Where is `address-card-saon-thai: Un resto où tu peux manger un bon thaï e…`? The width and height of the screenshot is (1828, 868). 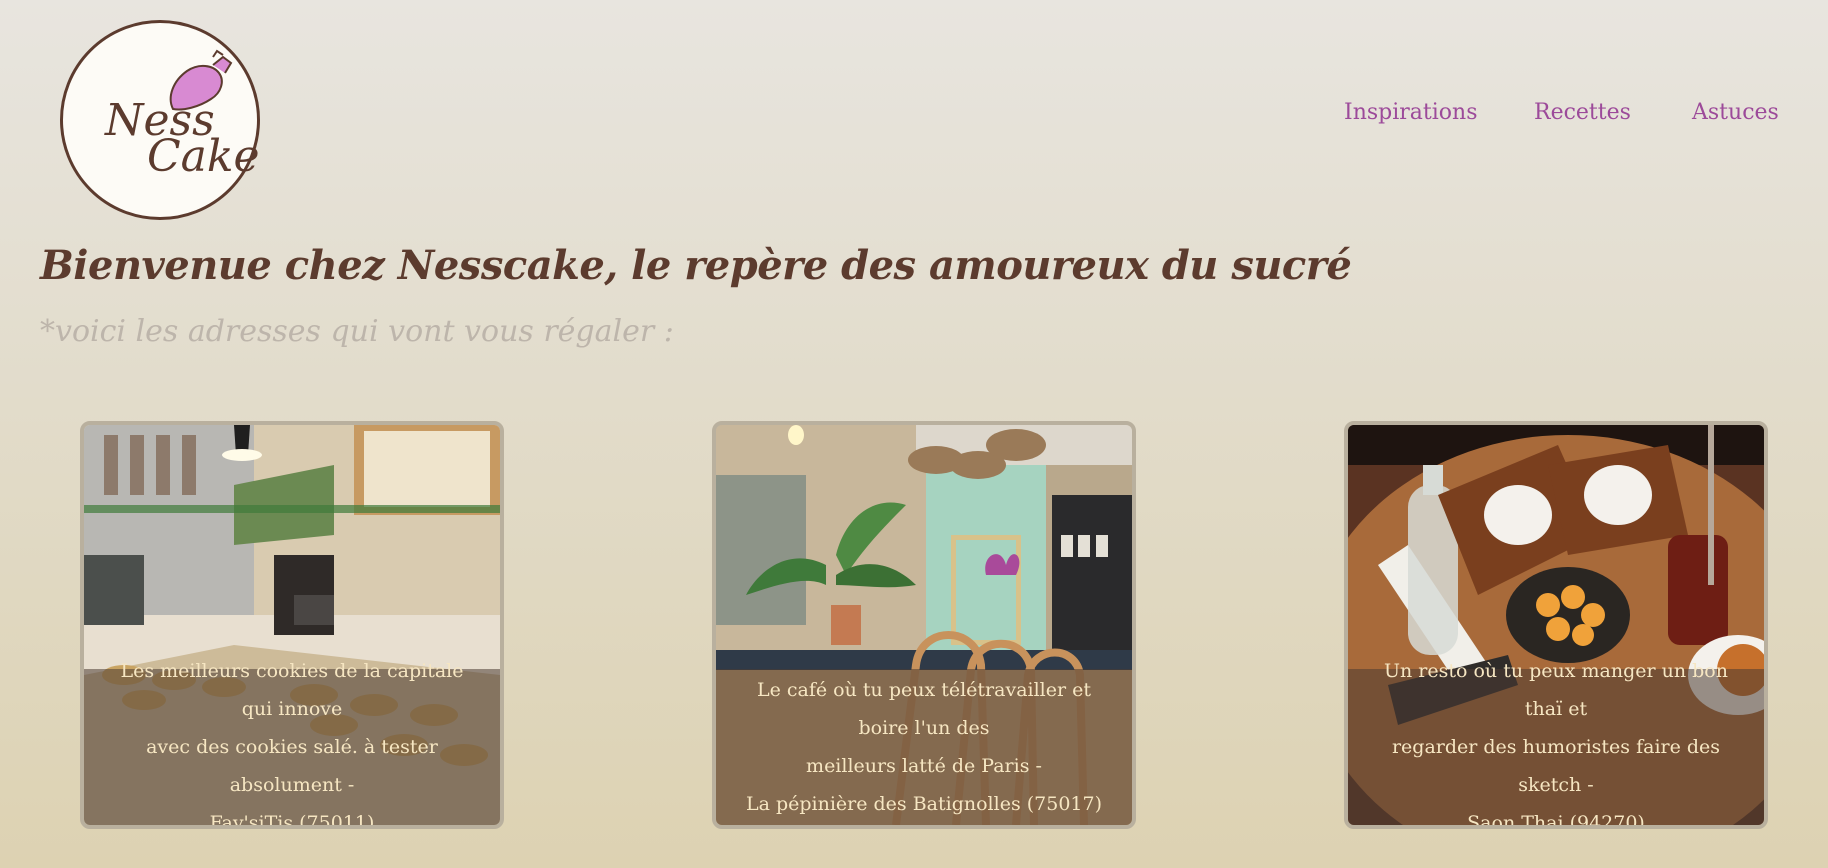 address-card-saon-thai: Un resto où tu peux manger un bon thaï e… is located at coordinates (1556, 625).